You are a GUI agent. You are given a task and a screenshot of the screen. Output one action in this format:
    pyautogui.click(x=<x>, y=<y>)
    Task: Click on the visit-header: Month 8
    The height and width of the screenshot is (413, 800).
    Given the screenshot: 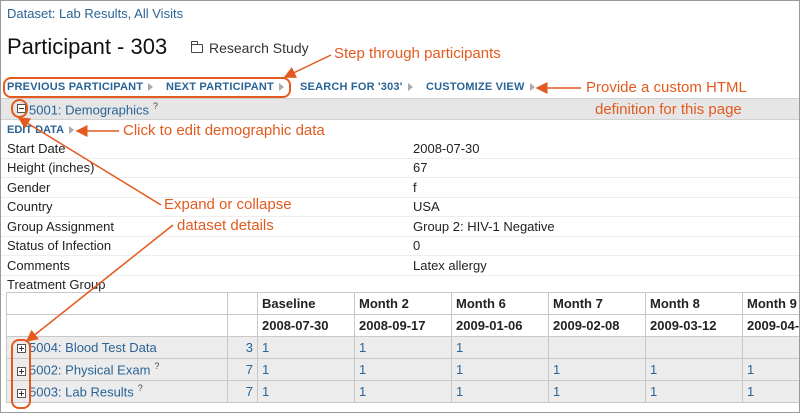 What is the action you would take?
    pyautogui.click(x=694, y=303)
    